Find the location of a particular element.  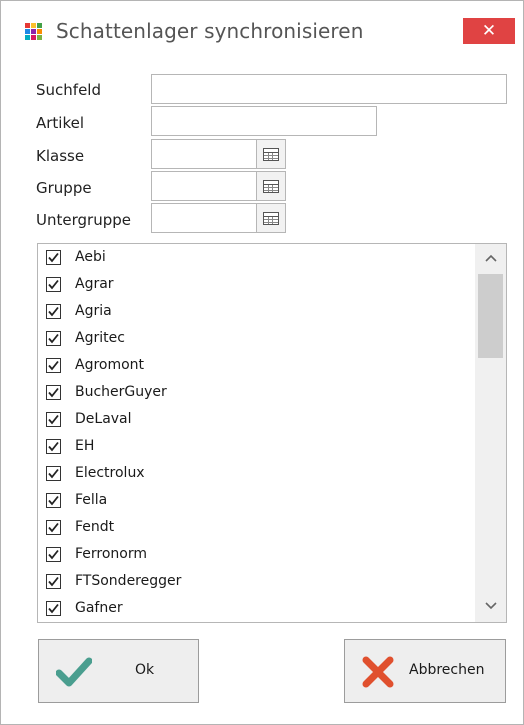

app-grid-icon is located at coordinates (34, 32).